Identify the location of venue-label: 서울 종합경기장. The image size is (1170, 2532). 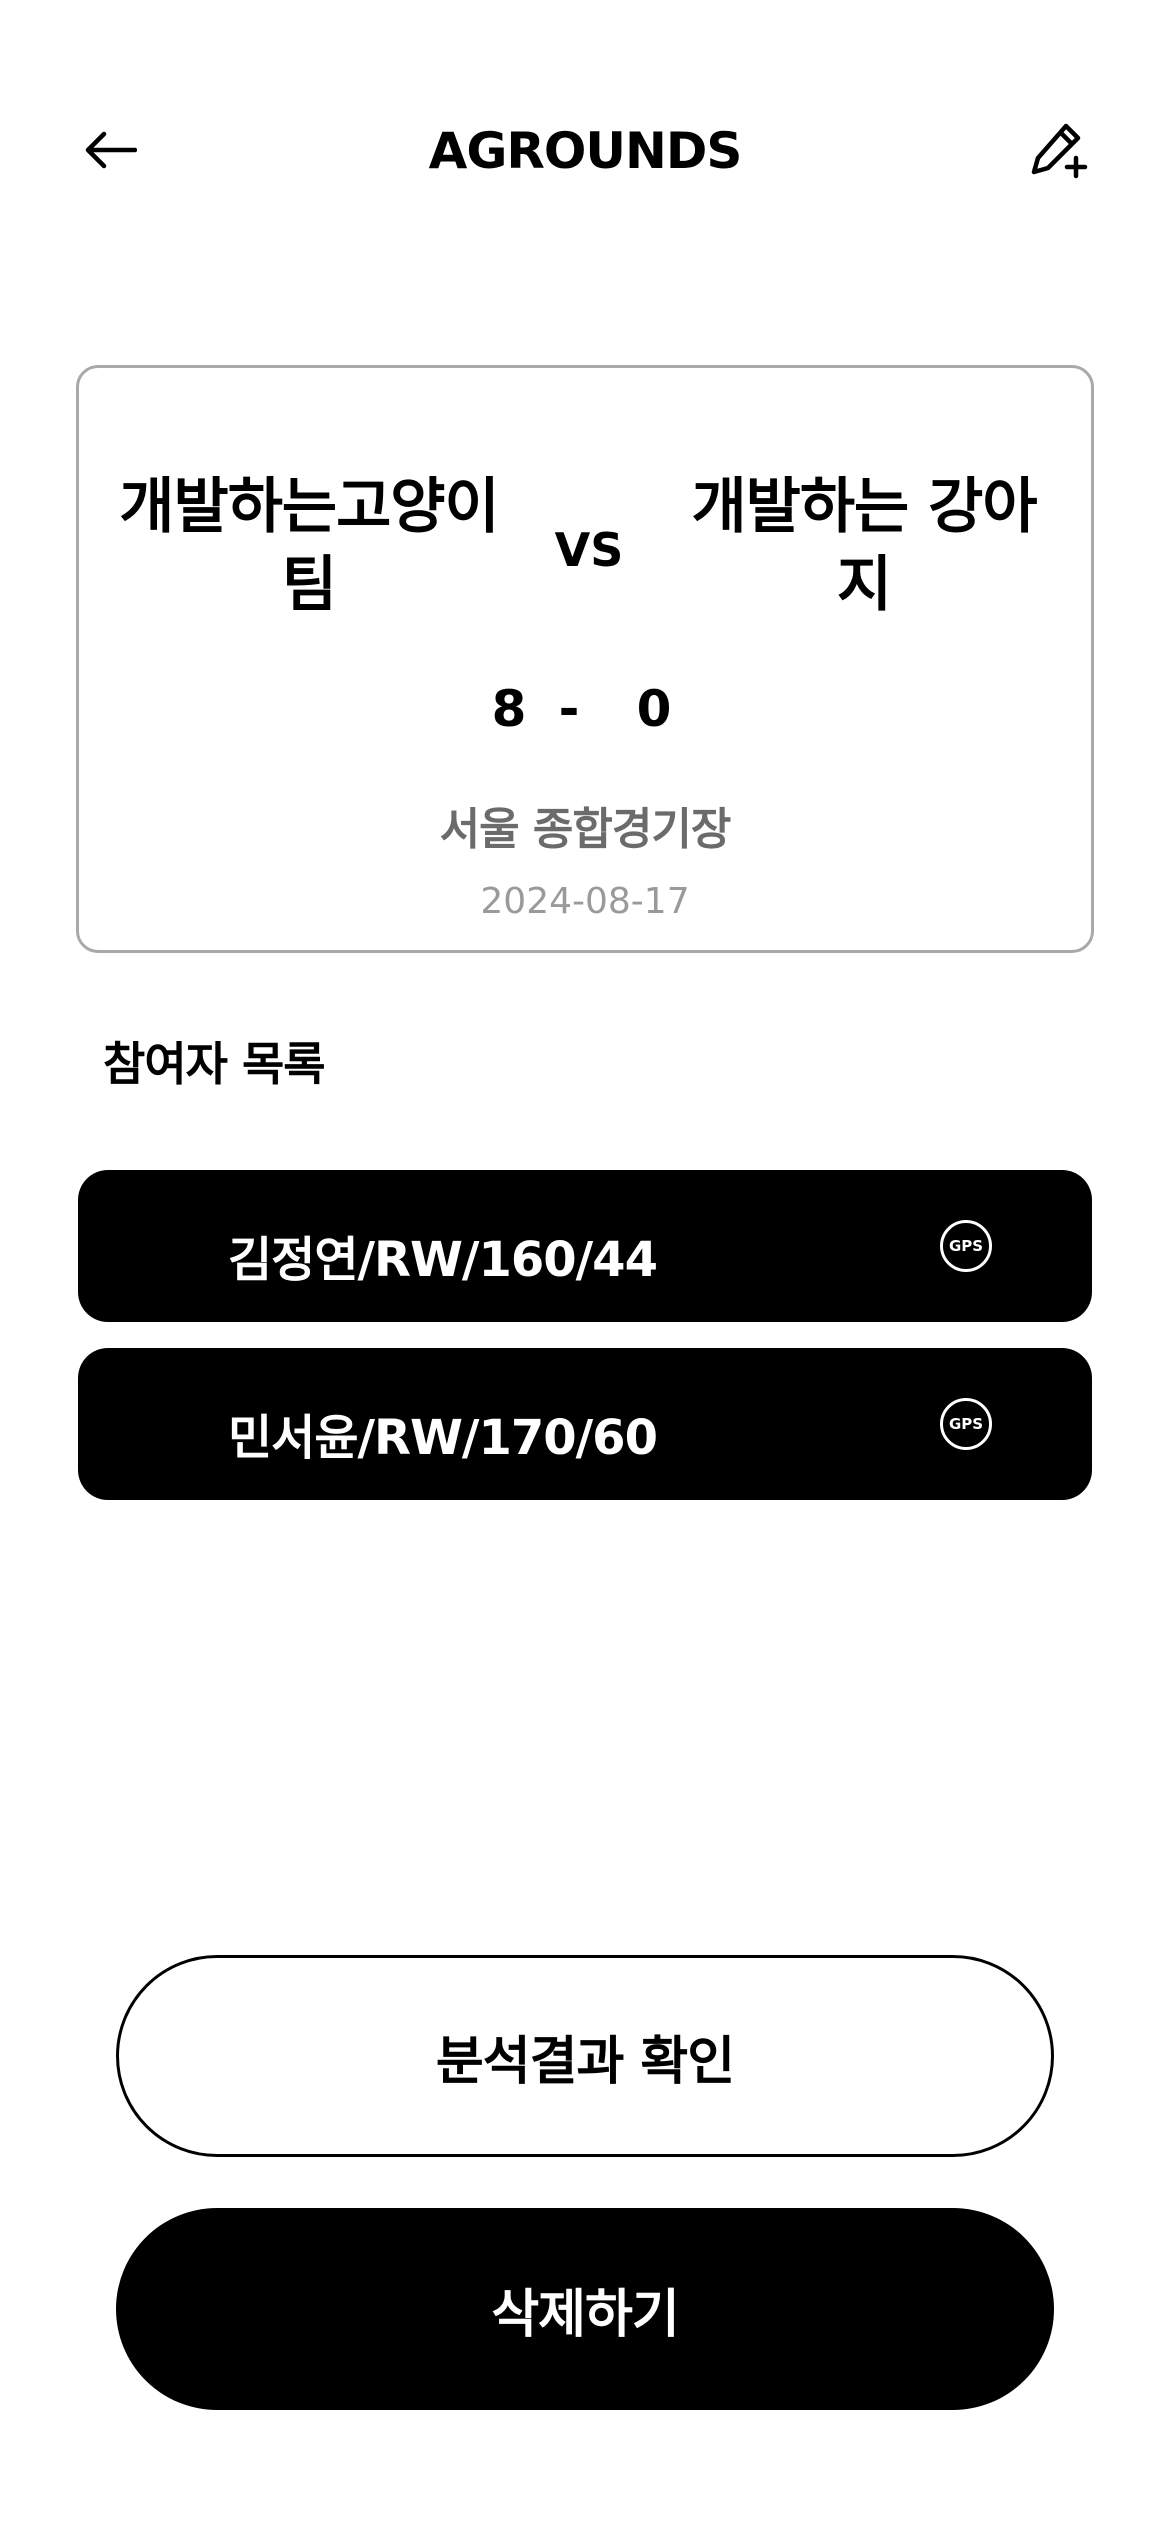
(585, 829).